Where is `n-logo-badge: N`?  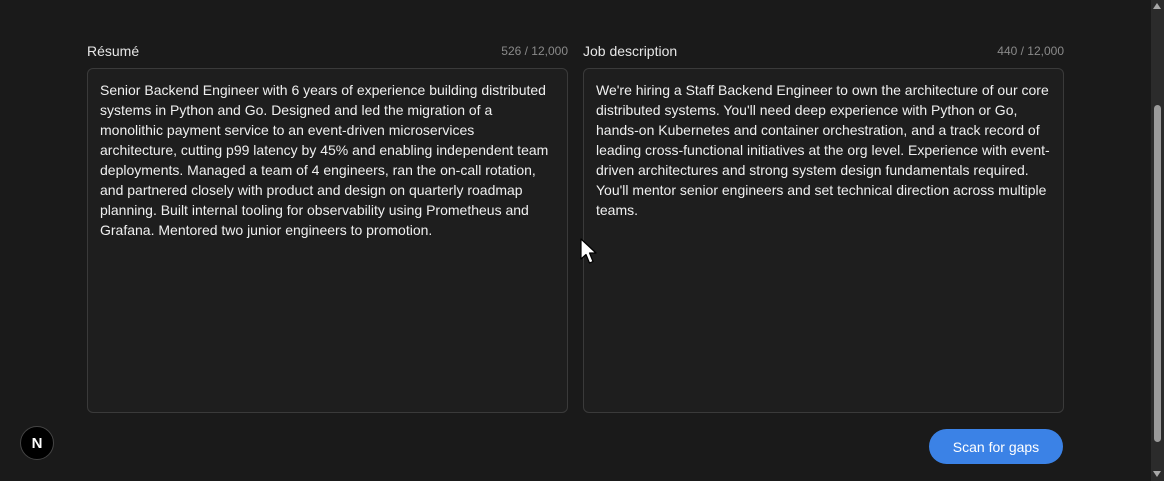 n-logo-badge: N is located at coordinates (37, 443).